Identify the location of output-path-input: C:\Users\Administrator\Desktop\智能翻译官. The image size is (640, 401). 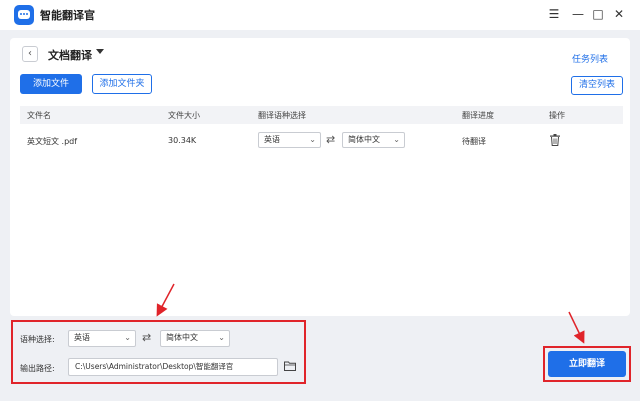
(173, 367).